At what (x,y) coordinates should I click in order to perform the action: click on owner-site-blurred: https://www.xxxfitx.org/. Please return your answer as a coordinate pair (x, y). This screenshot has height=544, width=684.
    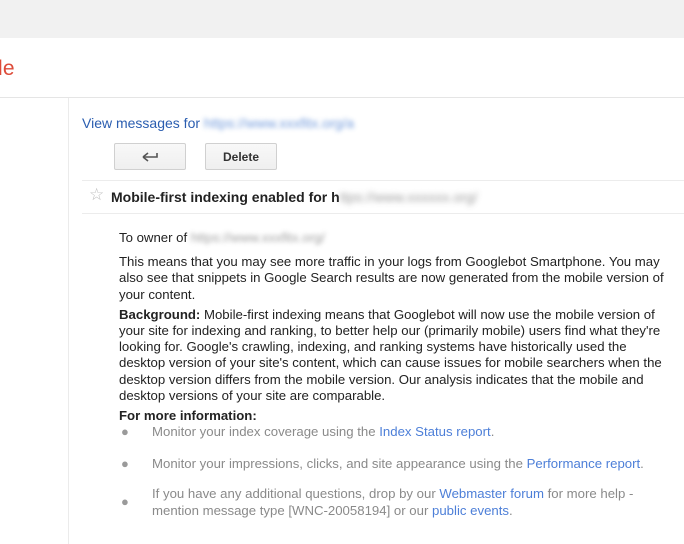
    Looking at the image, I should click on (257, 237).